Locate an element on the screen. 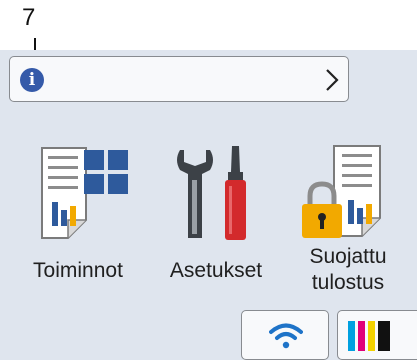  ink-status-button is located at coordinates (377, 335).